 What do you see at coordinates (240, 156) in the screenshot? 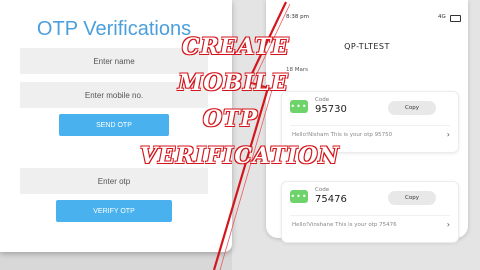
I see `overlay-line-4: VERIFICATION` at bounding box center [240, 156].